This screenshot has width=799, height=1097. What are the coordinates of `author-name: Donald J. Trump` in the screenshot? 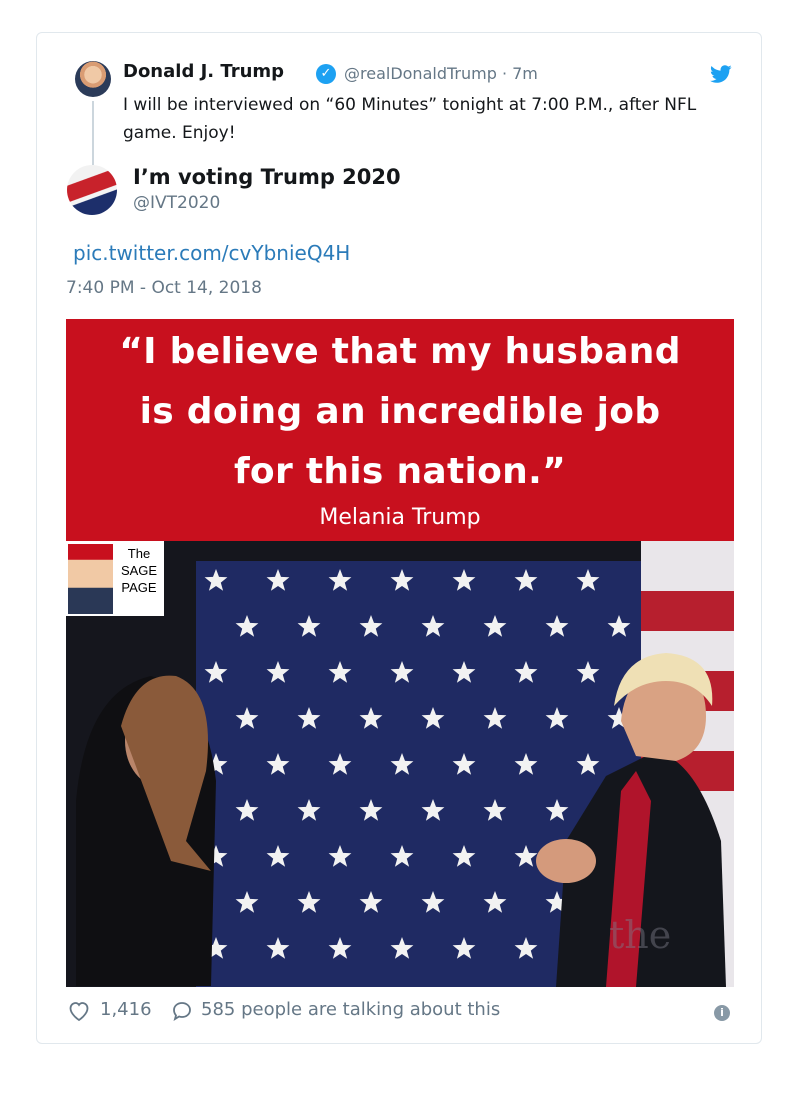 It's located at (203, 71).